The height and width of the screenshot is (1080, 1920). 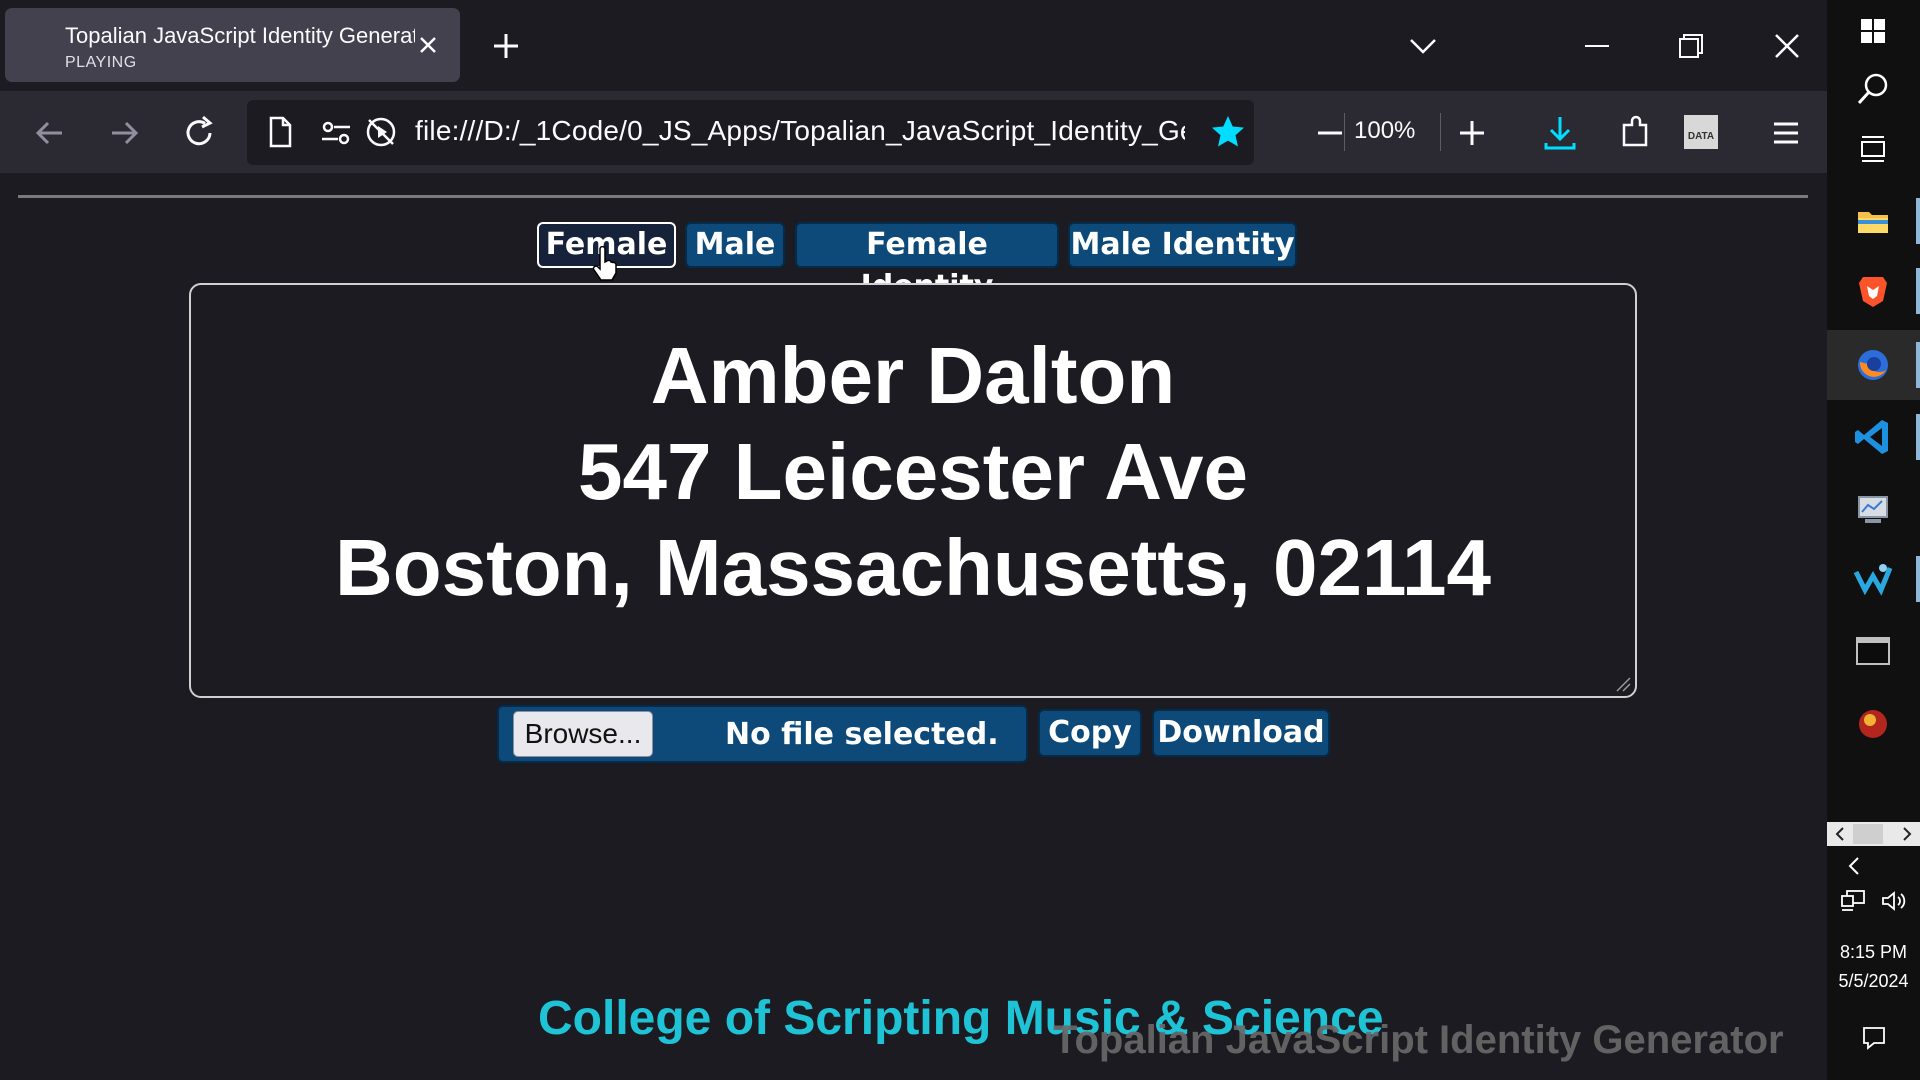 I want to click on page-icon, so click(x=280, y=132).